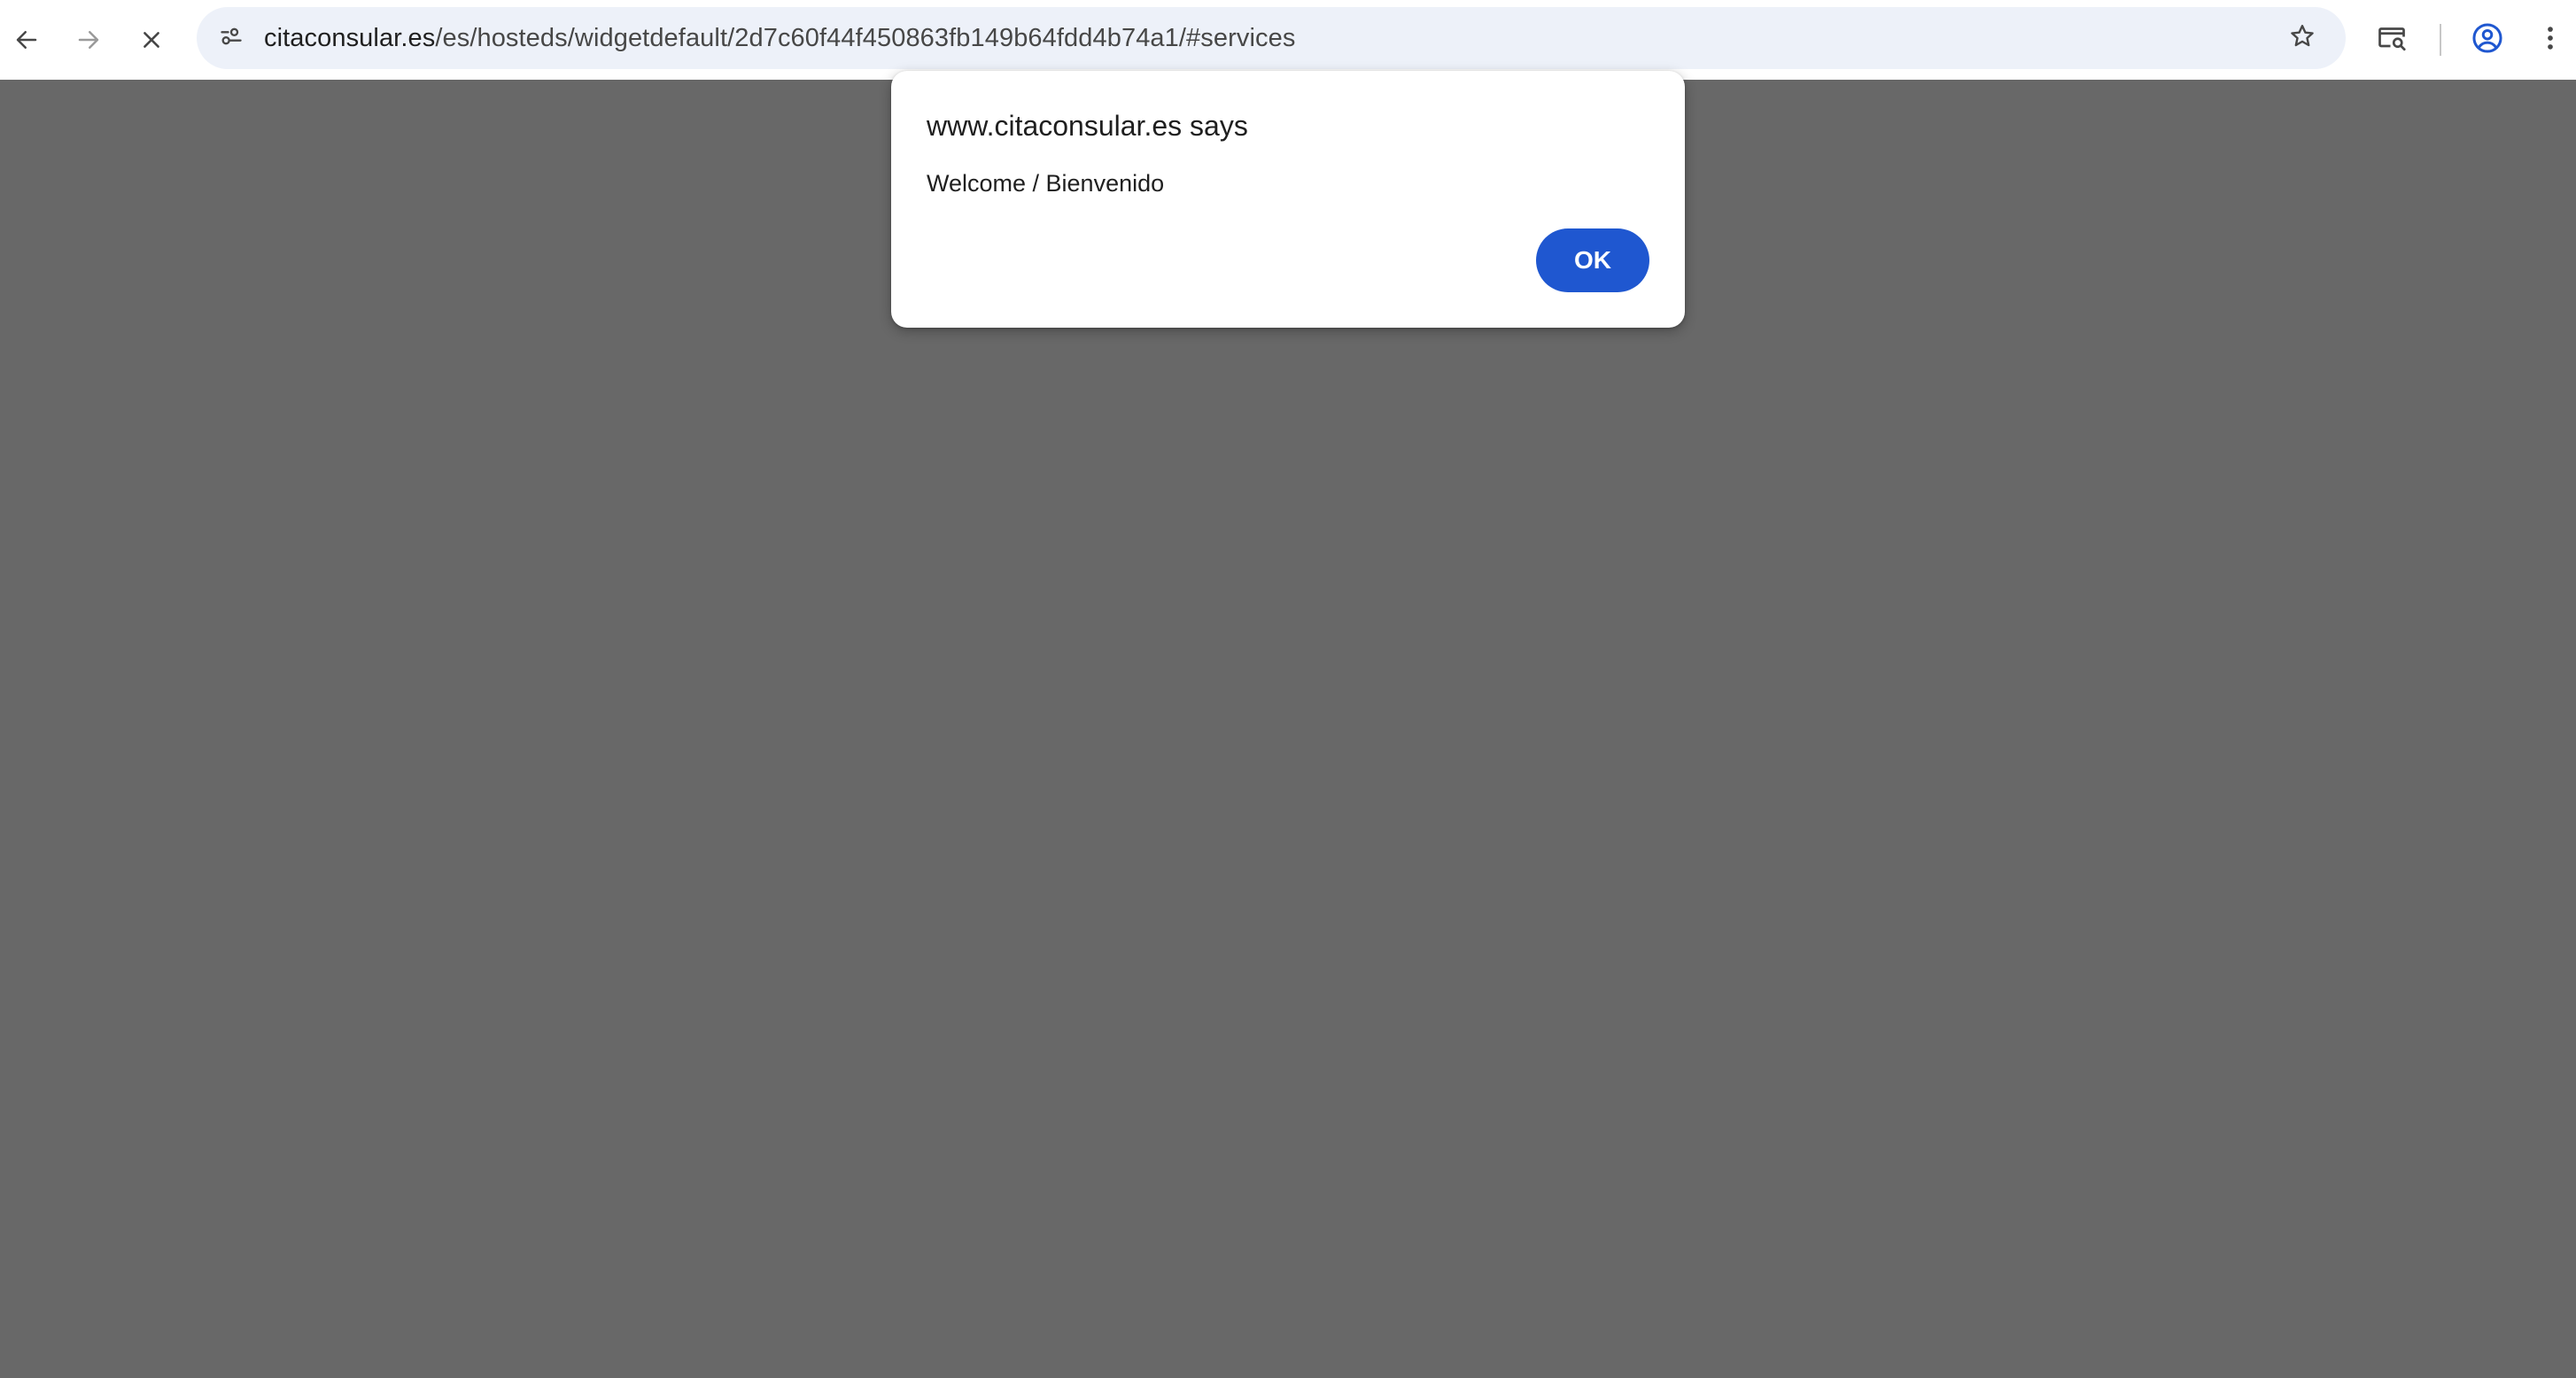 This screenshot has width=2576, height=1378. I want to click on profile-button, so click(2487, 39).